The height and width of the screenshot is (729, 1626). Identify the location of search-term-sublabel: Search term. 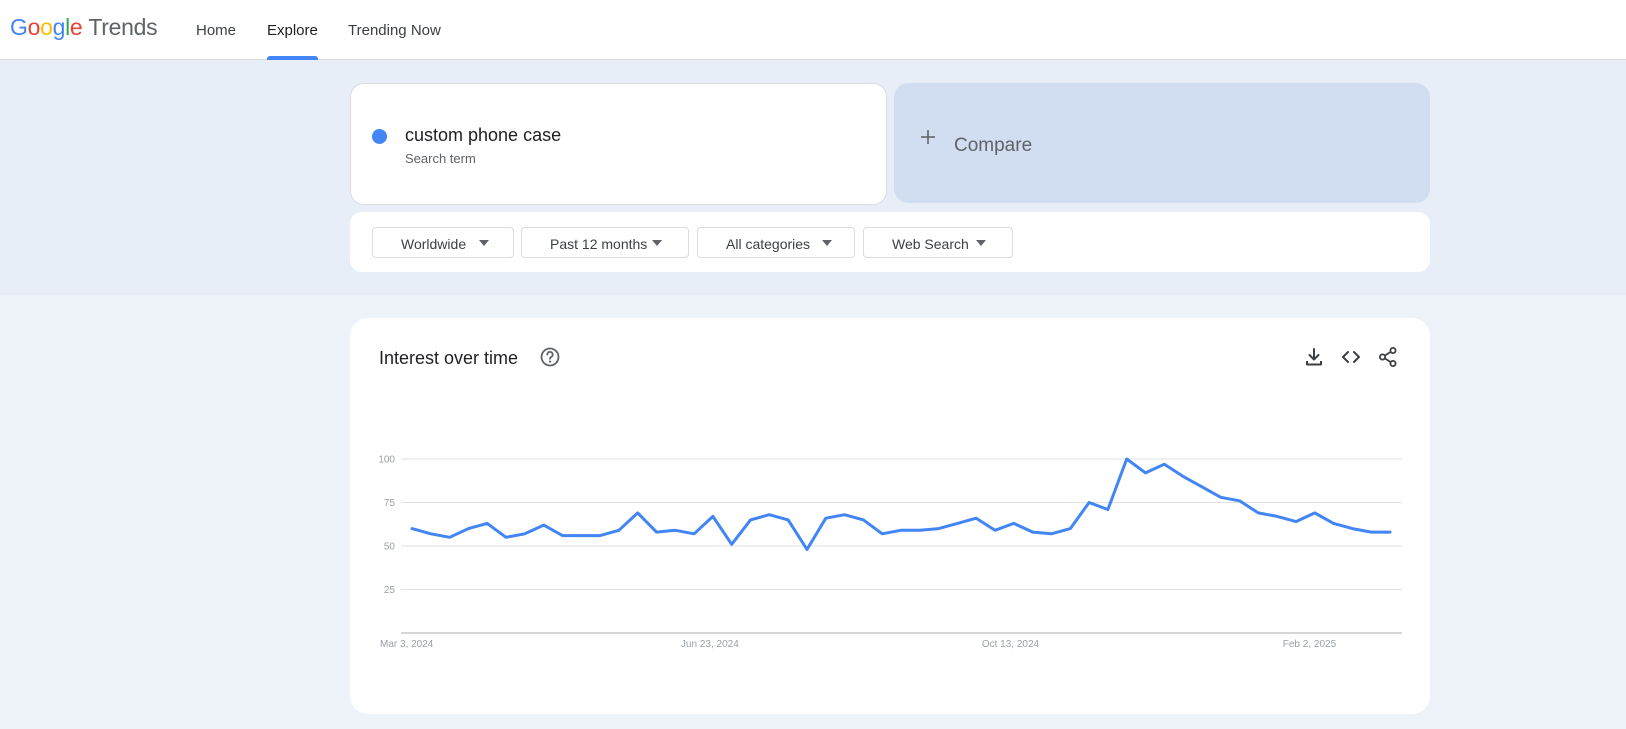
(440, 158).